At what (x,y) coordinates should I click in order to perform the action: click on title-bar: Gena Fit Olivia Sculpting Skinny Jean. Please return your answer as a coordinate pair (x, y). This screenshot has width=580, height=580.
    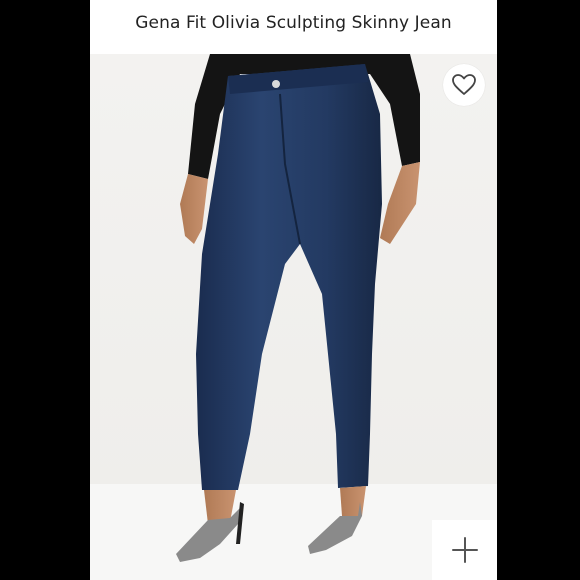
    Looking at the image, I should click on (293, 27).